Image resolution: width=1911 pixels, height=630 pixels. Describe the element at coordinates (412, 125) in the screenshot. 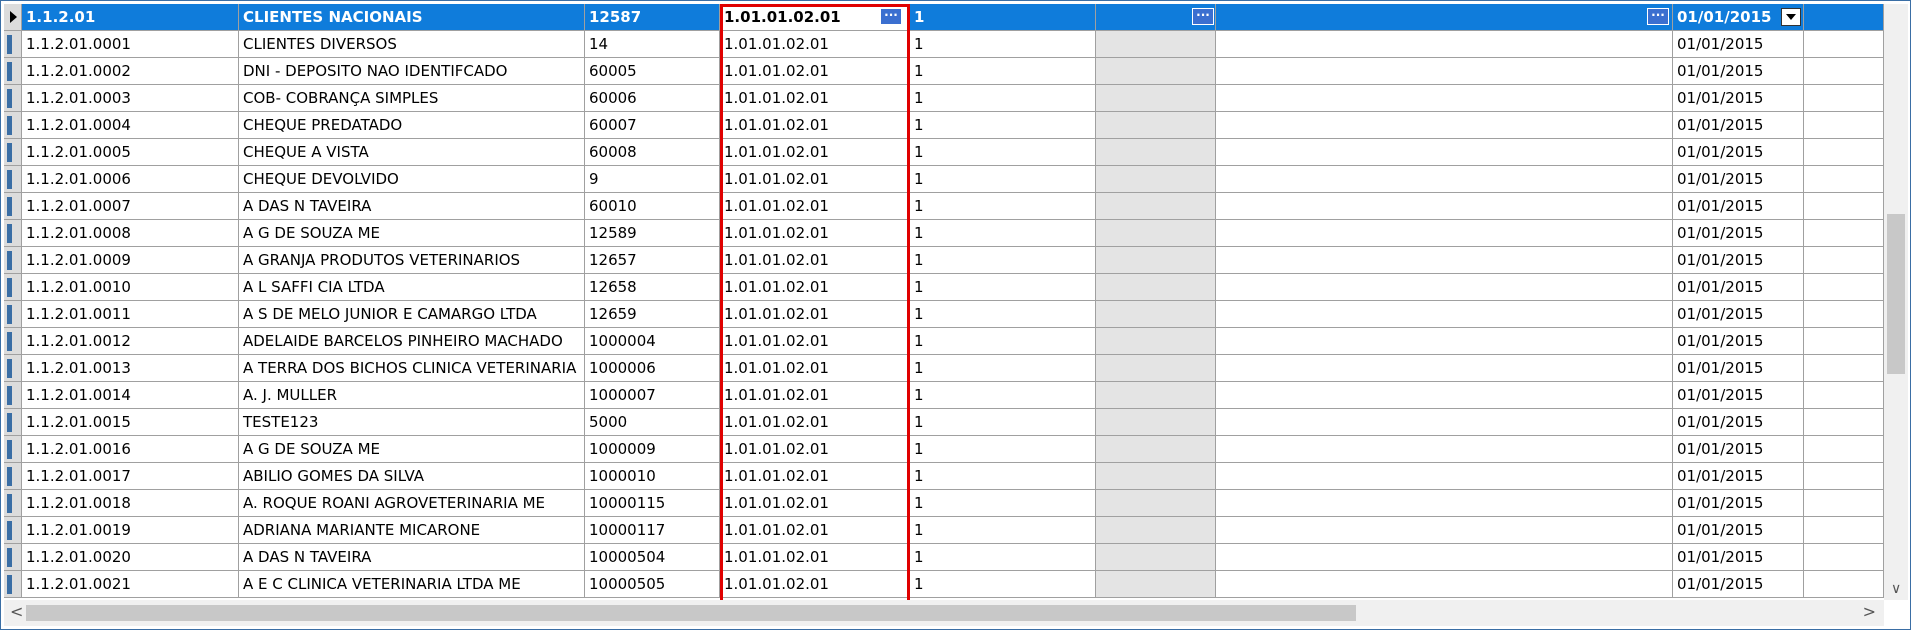

I see `cell-name: CHEQUE PREDATADO` at that location.